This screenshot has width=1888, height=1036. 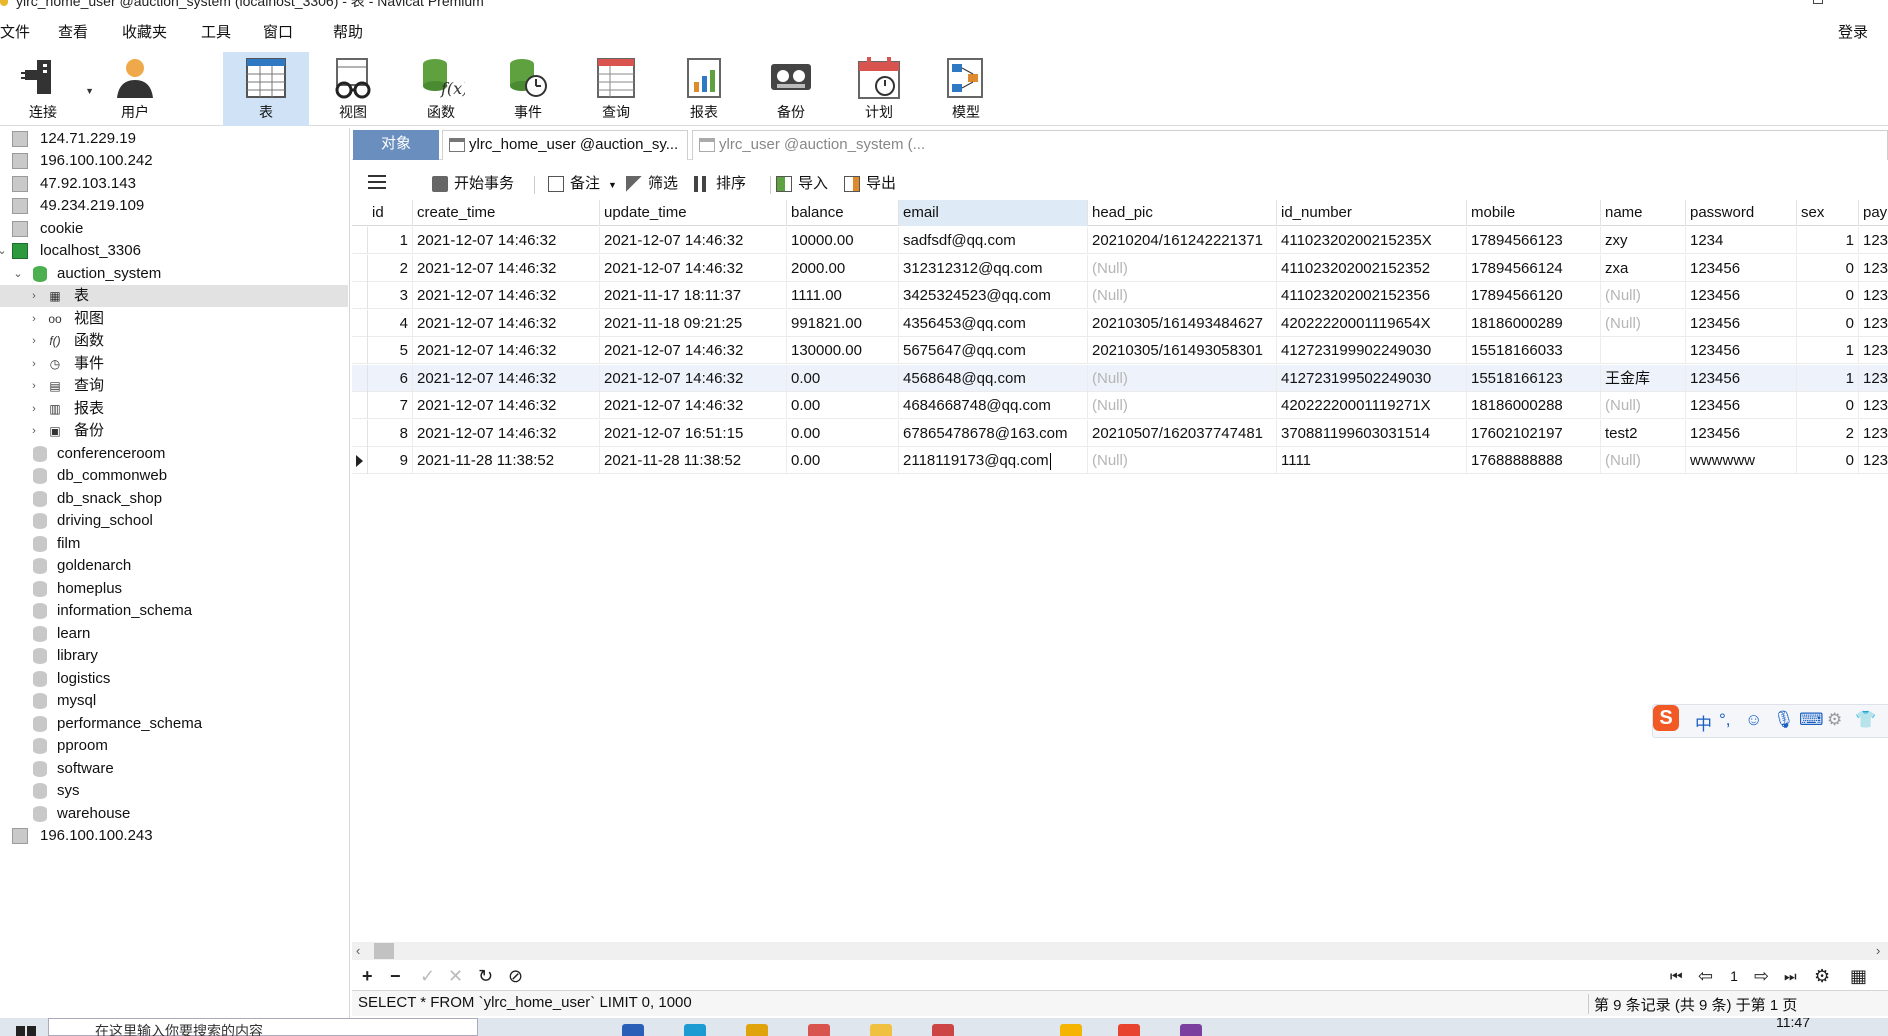 I want to click on grid-cell-name: (Null), so click(x=1643, y=460).